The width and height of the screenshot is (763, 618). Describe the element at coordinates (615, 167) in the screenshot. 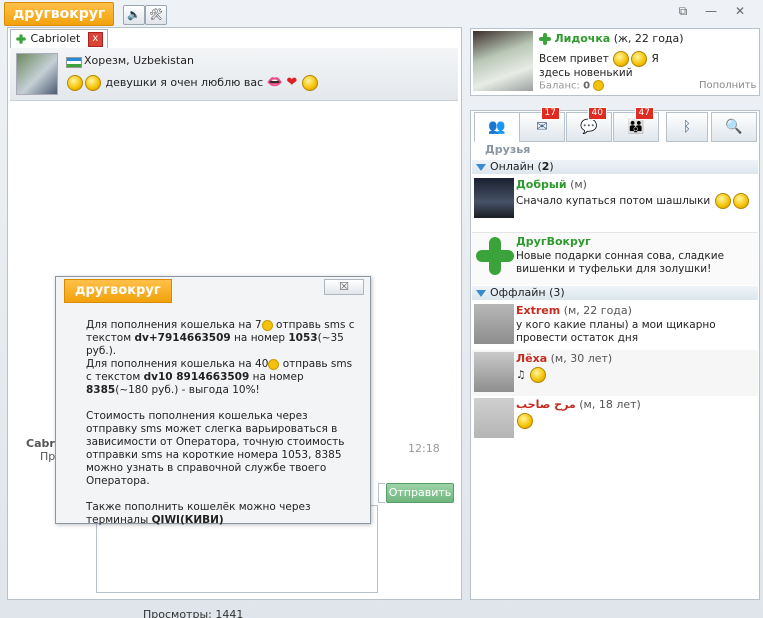

I see `group-online: Онлайн (2)` at that location.